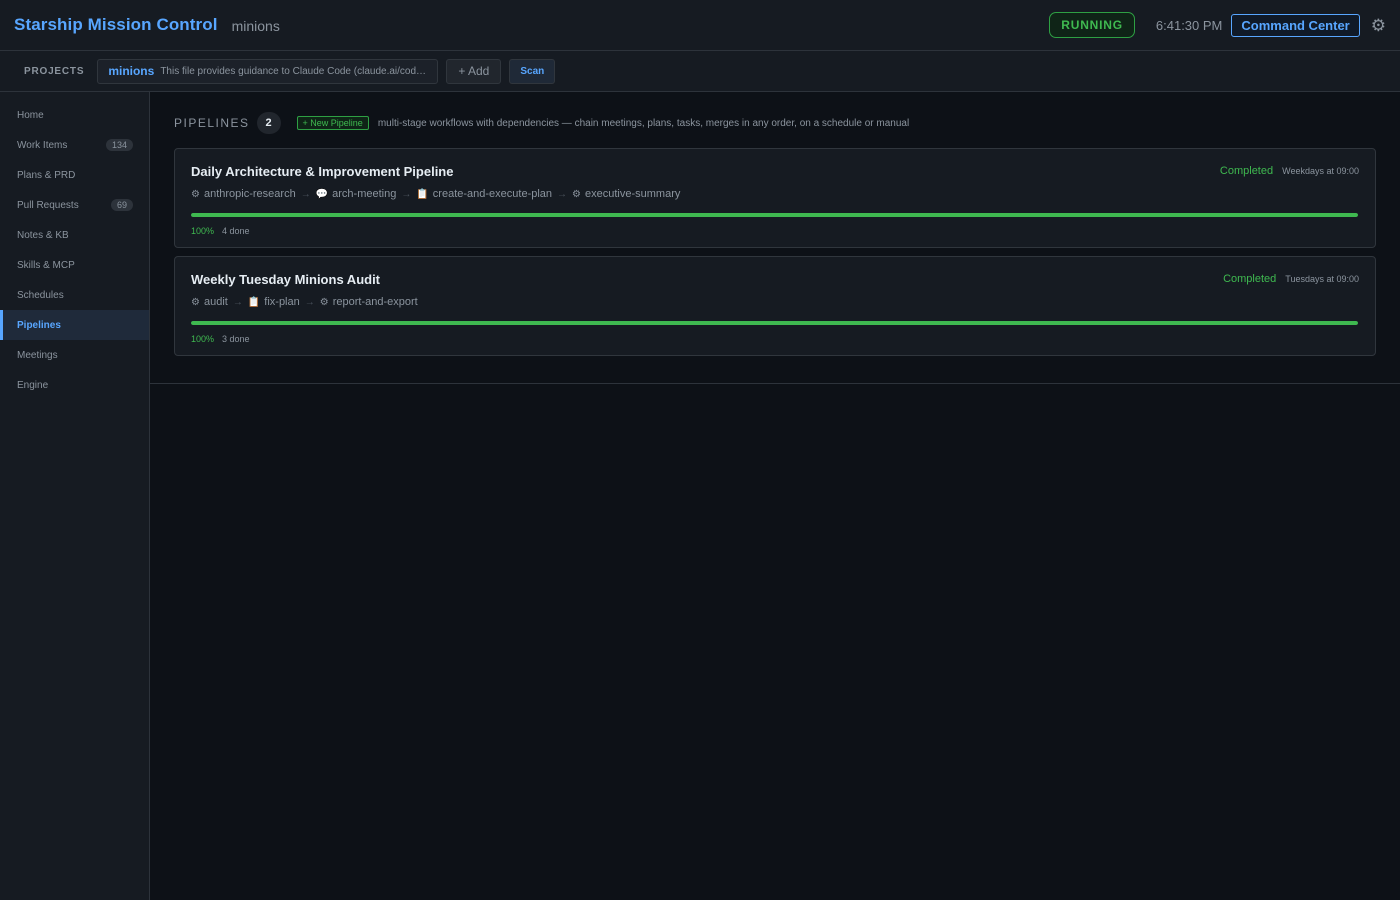 The height and width of the screenshot is (900, 1400). I want to click on clock: 6:41:30 PM, so click(1189, 25).